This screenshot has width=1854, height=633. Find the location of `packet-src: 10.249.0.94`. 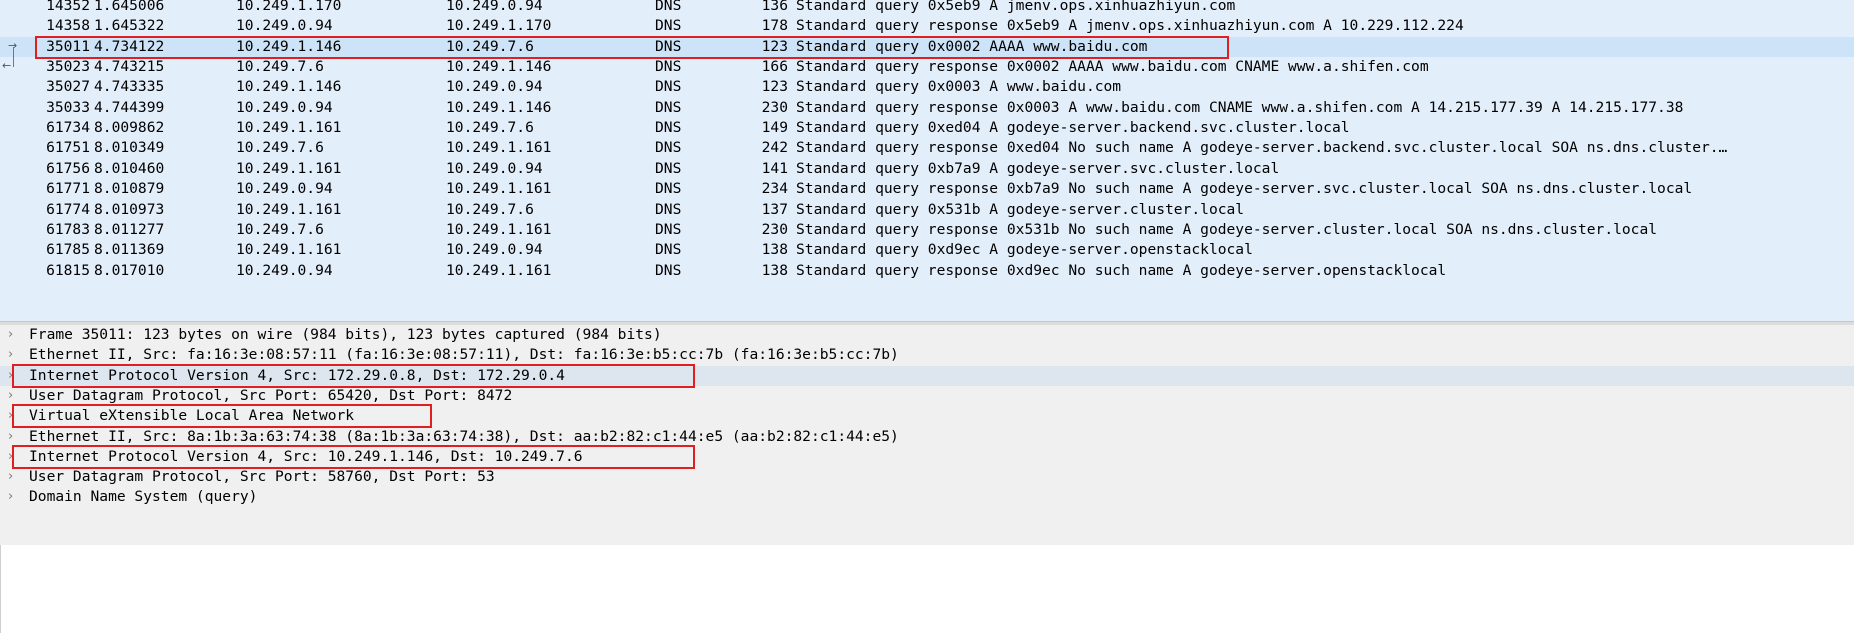

packet-src: 10.249.0.94 is located at coordinates (284, 270).